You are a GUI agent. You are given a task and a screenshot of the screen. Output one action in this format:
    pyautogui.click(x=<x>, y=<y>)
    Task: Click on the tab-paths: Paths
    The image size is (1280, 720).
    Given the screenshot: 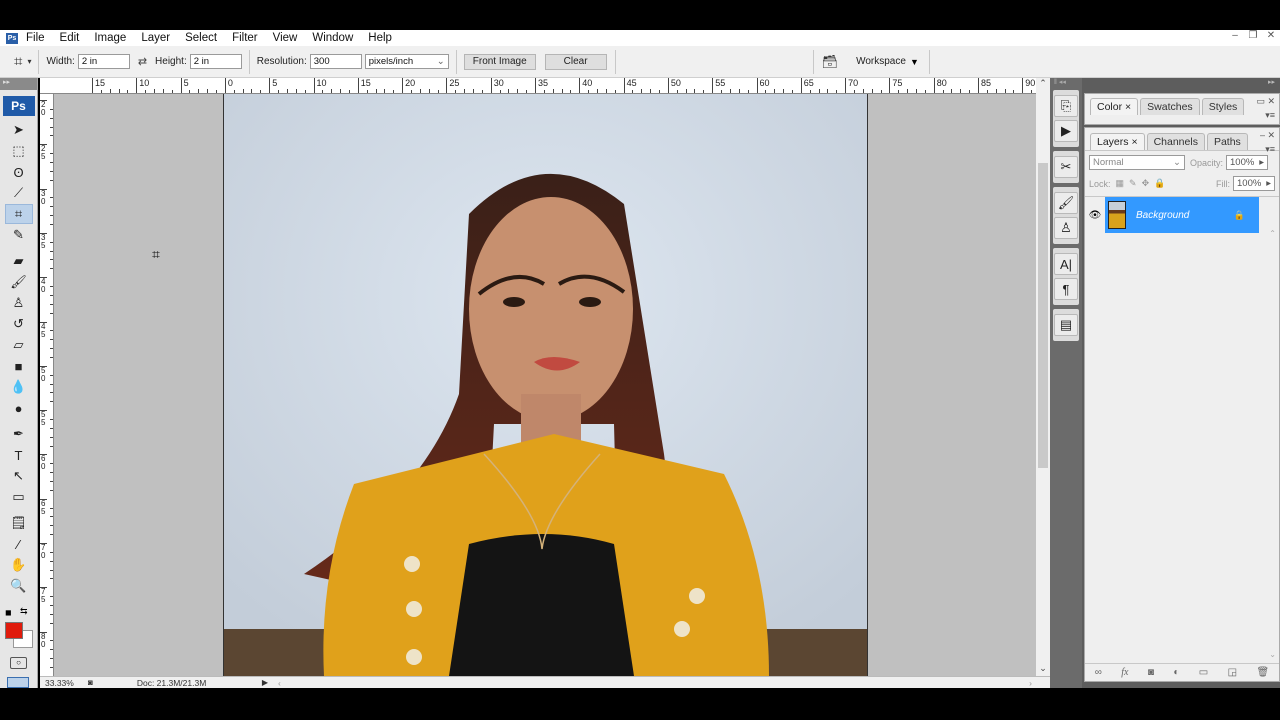 What is the action you would take?
    pyautogui.click(x=1227, y=141)
    